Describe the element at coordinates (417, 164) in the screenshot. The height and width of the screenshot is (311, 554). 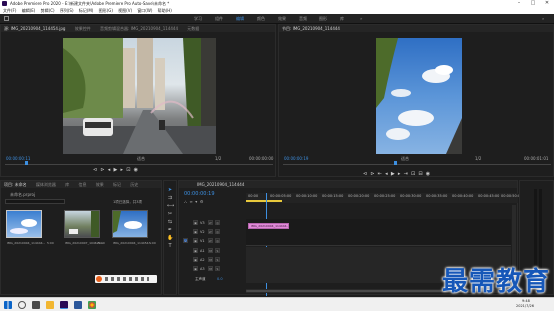
I see `program-scrub-bar` at that location.